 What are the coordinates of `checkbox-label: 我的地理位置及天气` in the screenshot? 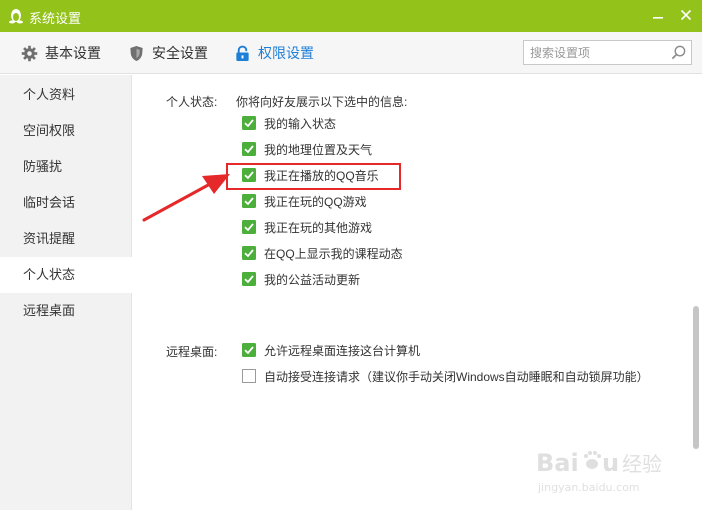 It's located at (318, 149).